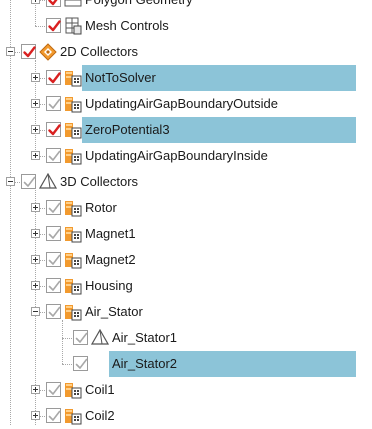  Describe the element at coordinates (186, 286) in the screenshot. I see `tree-item-housing: Housing` at that location.